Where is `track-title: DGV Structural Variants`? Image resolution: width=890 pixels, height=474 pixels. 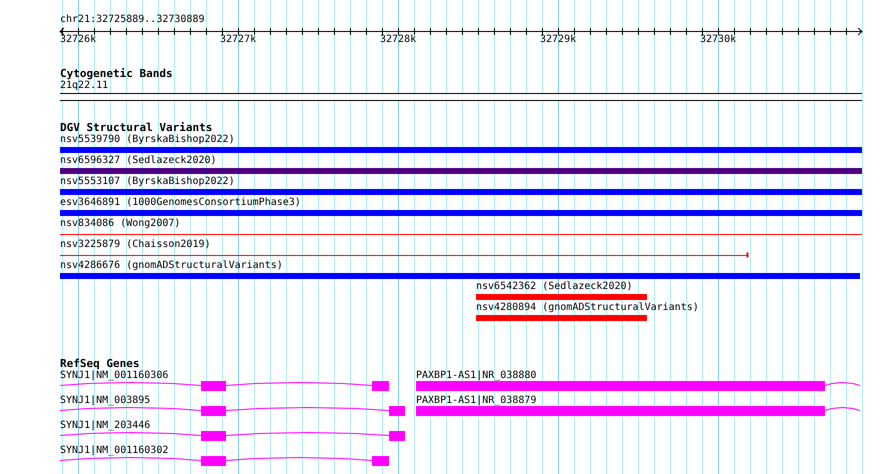 track-title: DGV Structural Variants is located at coordinates (136, 128).